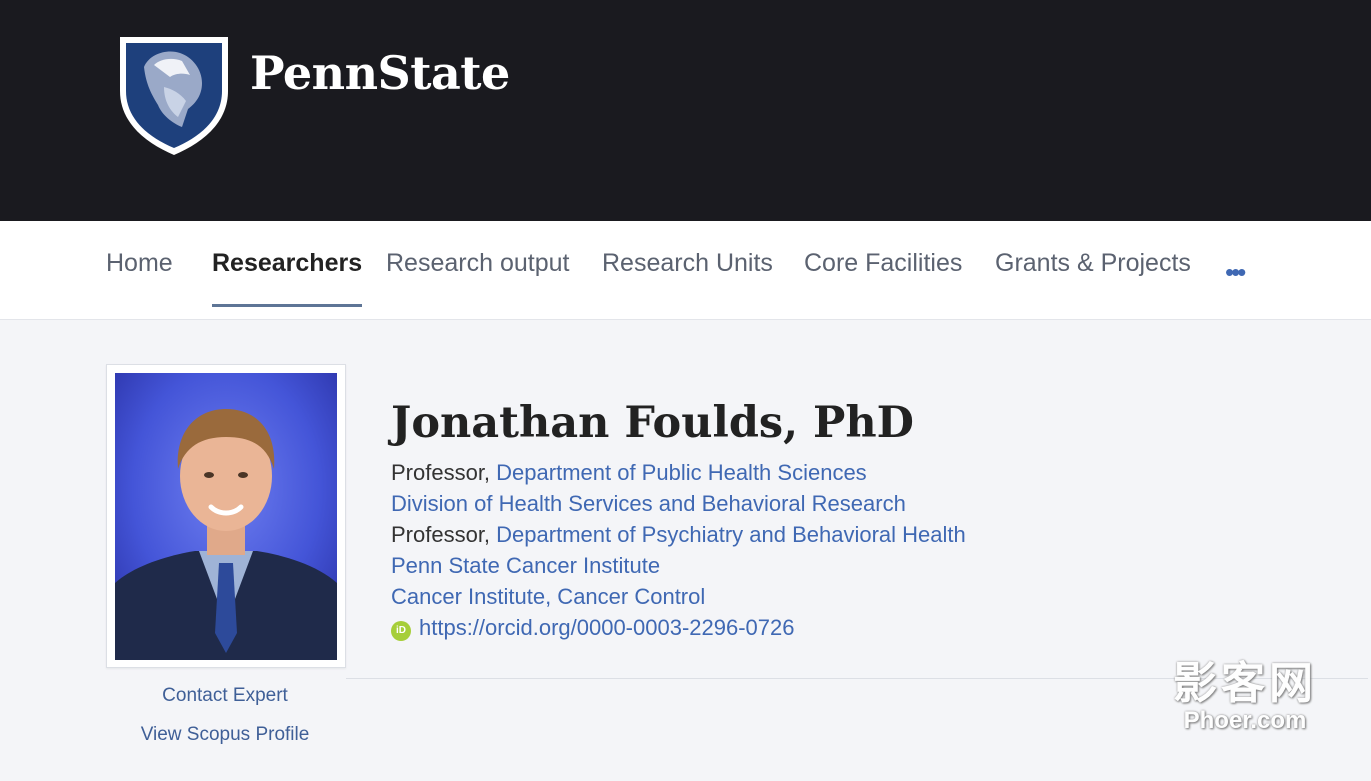  I want to click on profile-photo, so click(226, 516).